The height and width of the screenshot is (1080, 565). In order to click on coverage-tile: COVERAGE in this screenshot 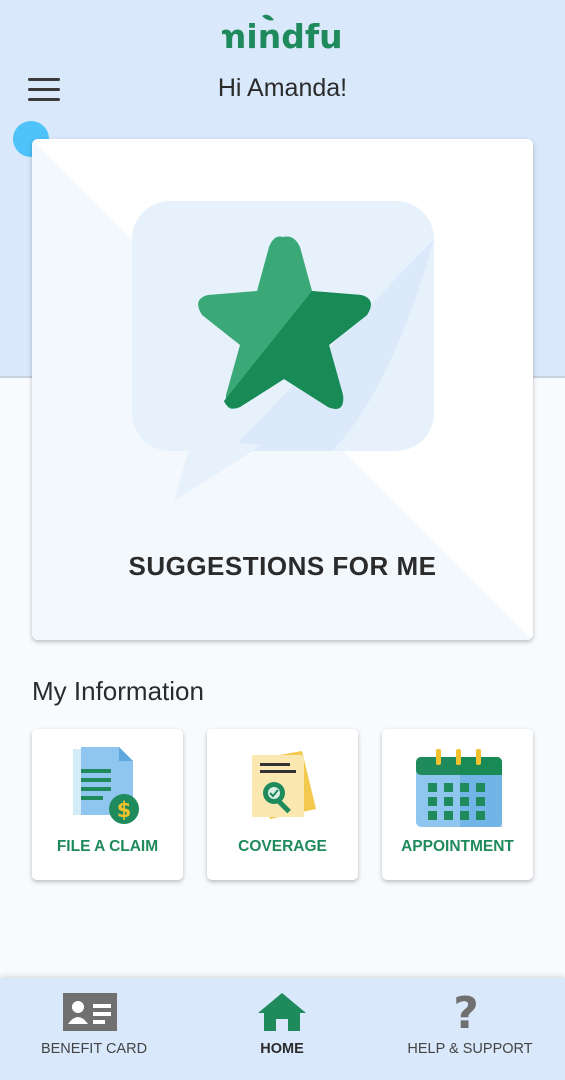, I will do `click(282, 804)`.